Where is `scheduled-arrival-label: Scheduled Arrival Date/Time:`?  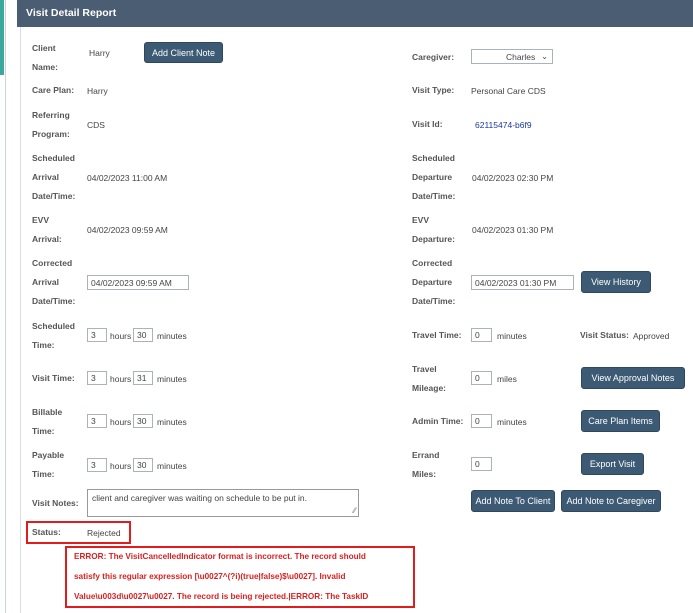
scheduled-arrival-label: Scheduled Arrival Date/Time: is located at coordinates (54, 177).